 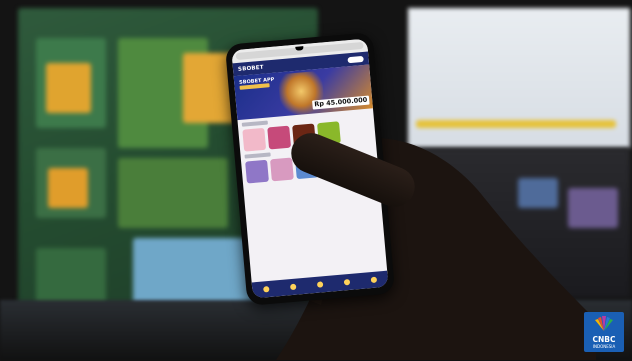 What do you see at coordinates (301, 93) in the screenshot?
I see `banner-figure` at bounding box center [301, 93].